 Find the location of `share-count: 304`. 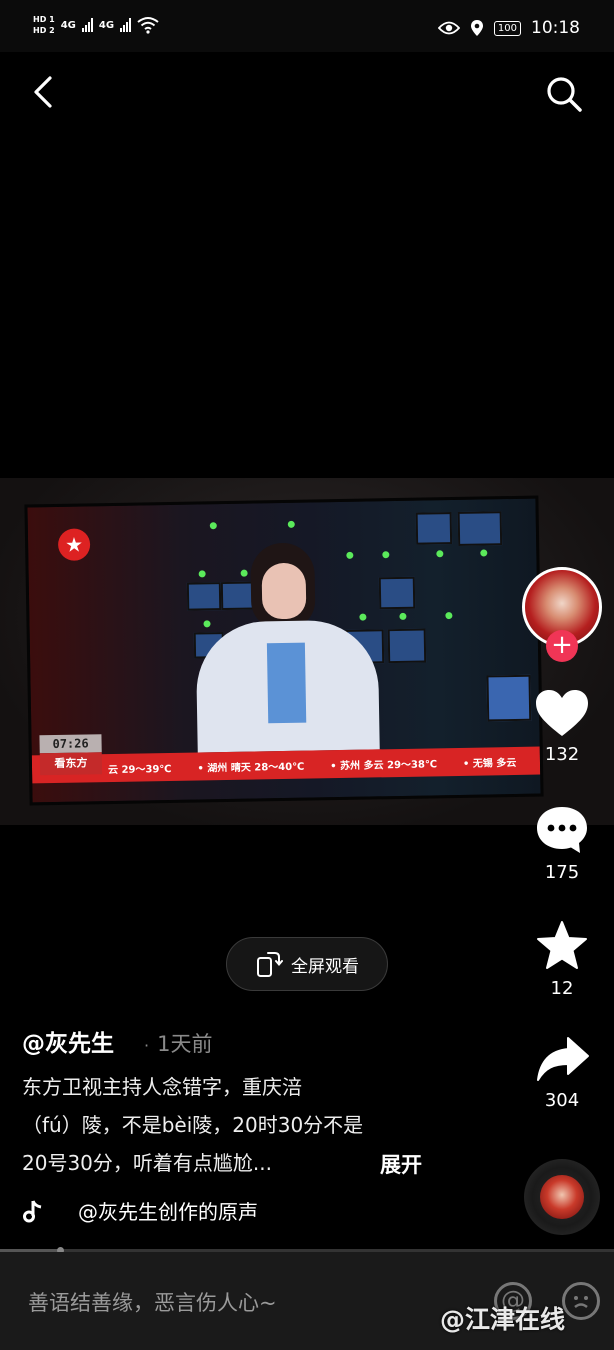

share-count: 304 is located at coordinates (562, 1100).